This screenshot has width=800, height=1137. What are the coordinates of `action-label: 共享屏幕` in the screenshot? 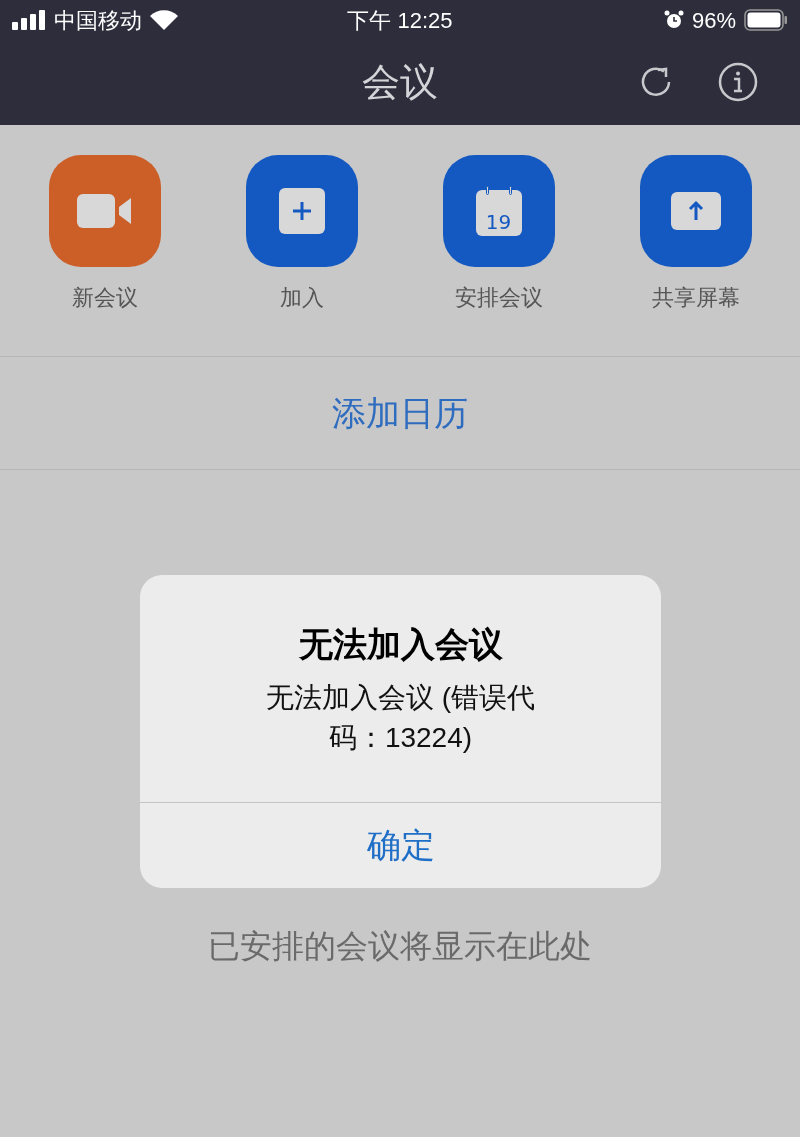 It's located at (695, 298).